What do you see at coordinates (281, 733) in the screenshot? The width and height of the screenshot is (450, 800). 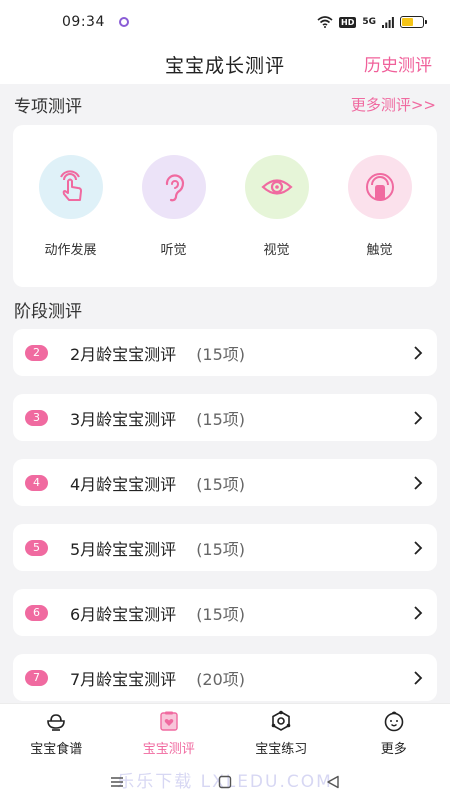 I see `tab-practice: 宝宝练习` at bounding box center [281, 733].